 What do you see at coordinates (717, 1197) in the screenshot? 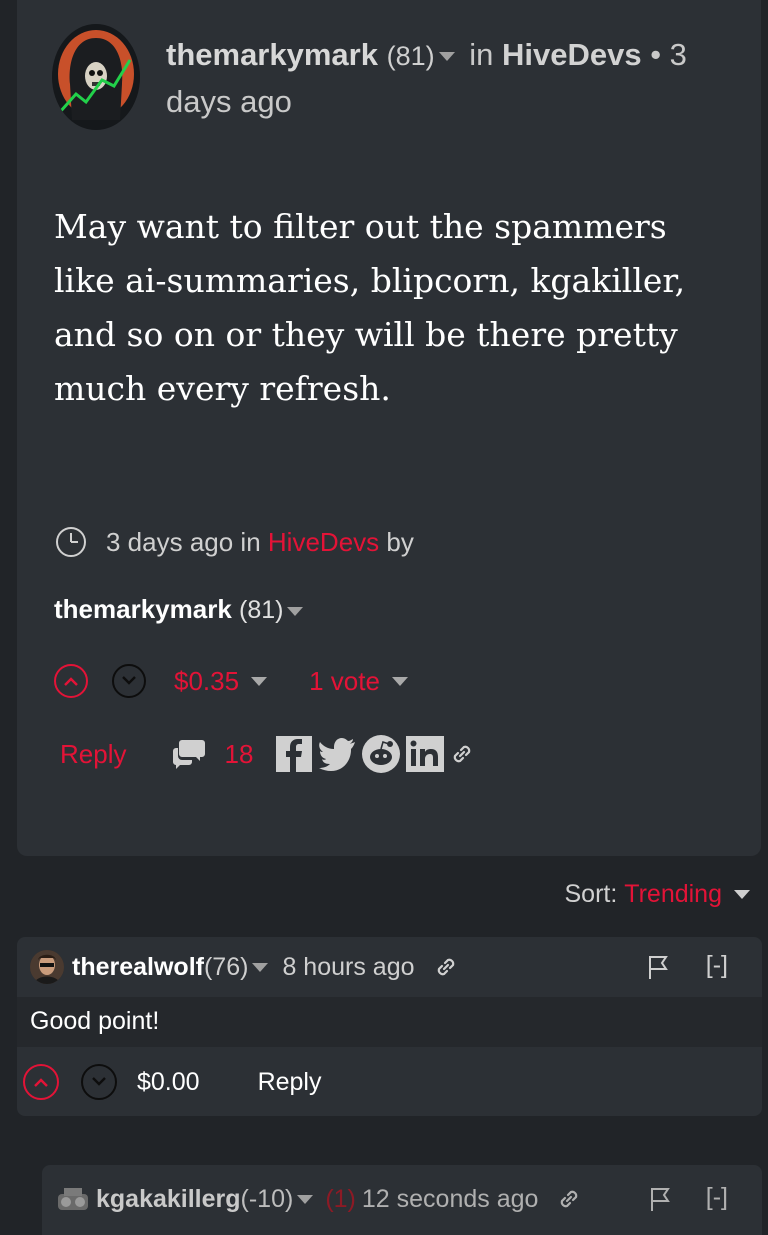
I see `nested-reply-collapse-toggle: [-]` at bounding box center [717, 1197].